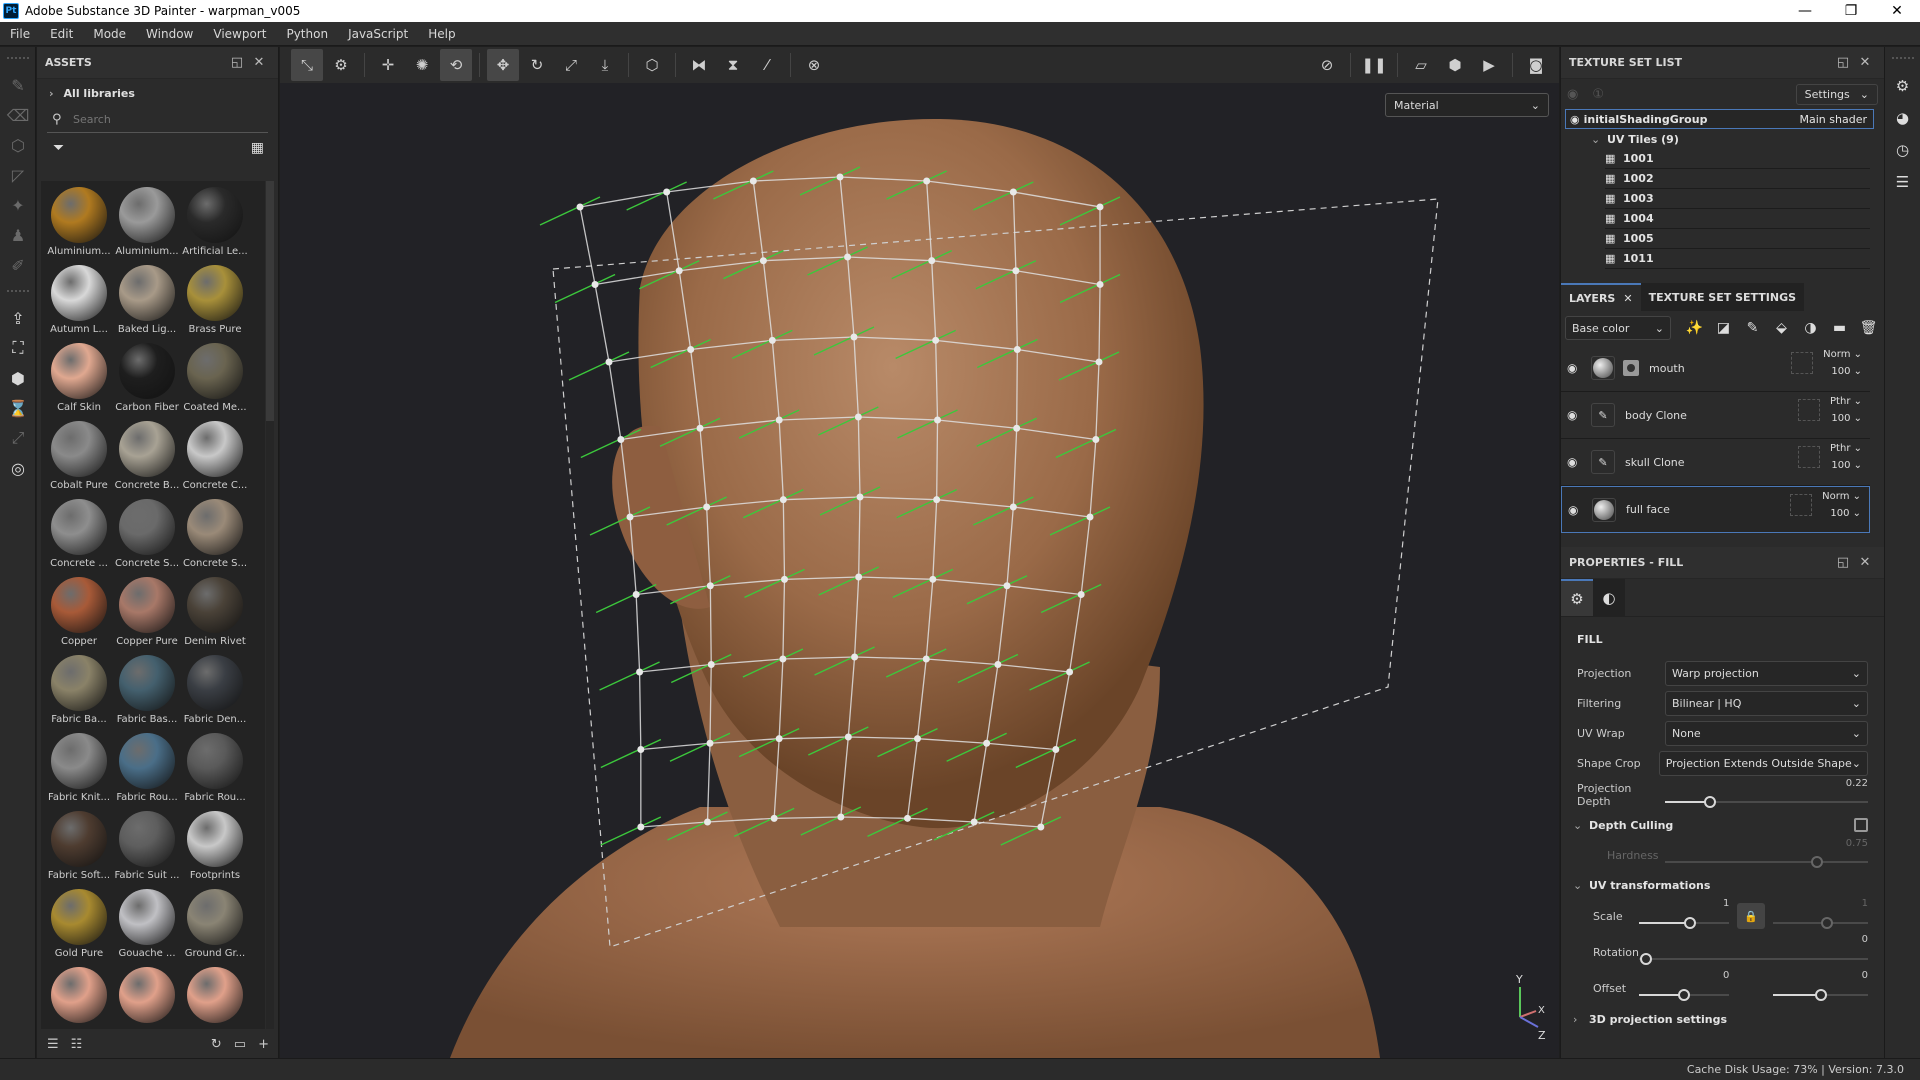 This screenshot has width=1920, height=1080. What do you see at coordinates (1684, 995) in the screenshot?
I see `offset-u-slider` at bounding box center [1684, 995].